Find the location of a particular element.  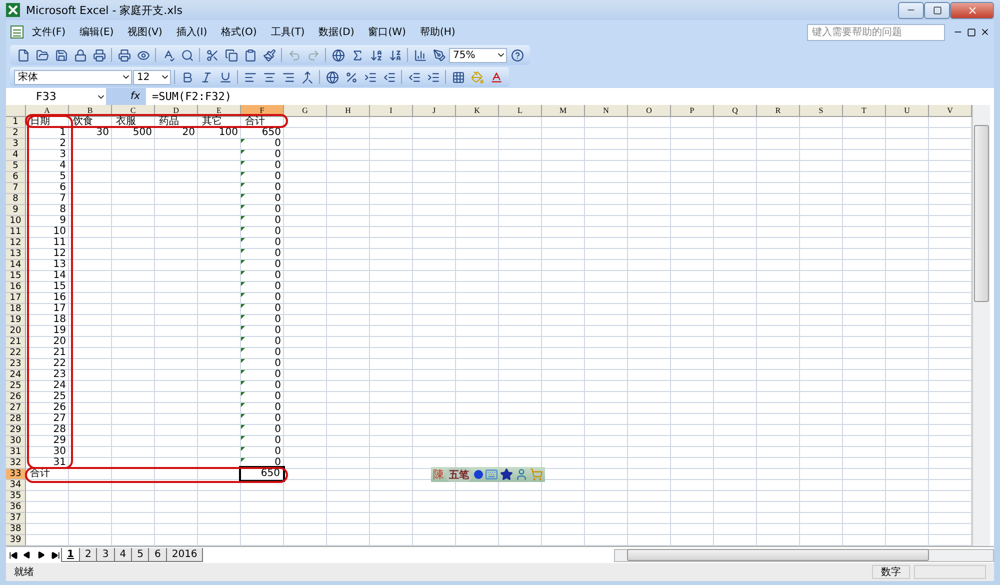

sheet-tab: 3 is located at coordinates (105, 555).